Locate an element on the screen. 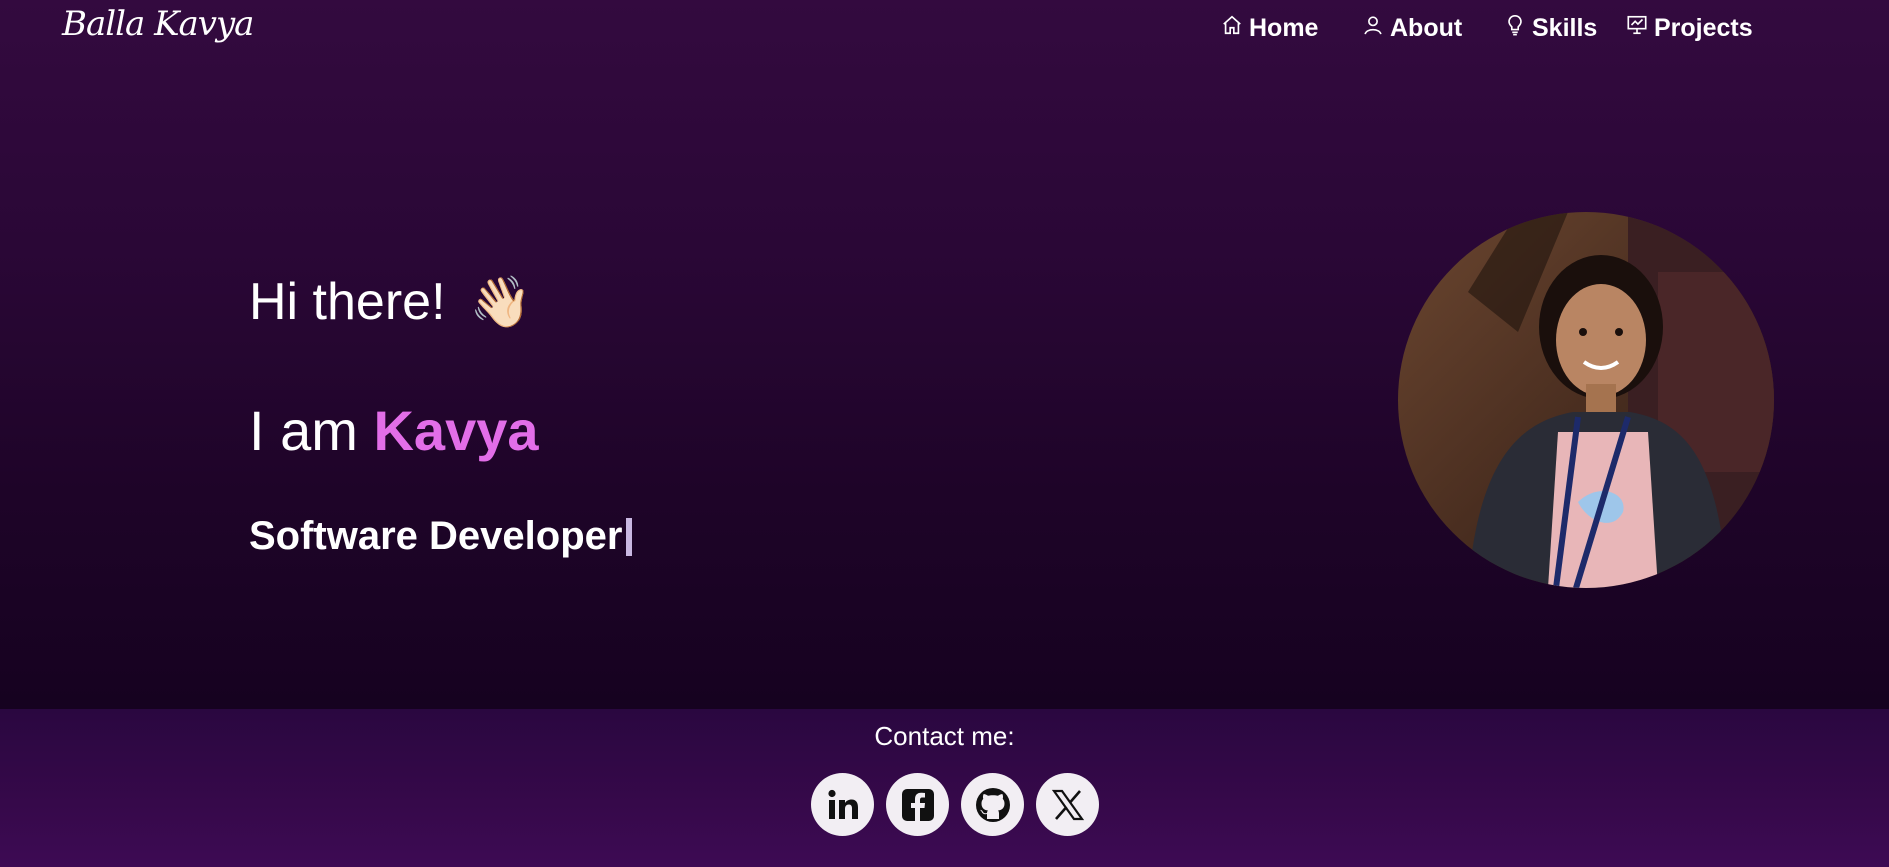  profile-photo is located at coordinates (1586, 400).